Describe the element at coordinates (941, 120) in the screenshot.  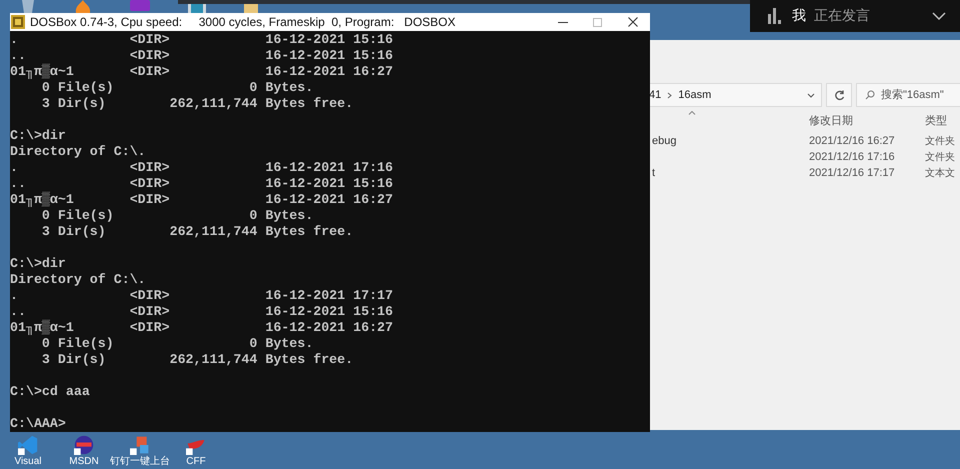
I see `column-header: 类型` at that location.